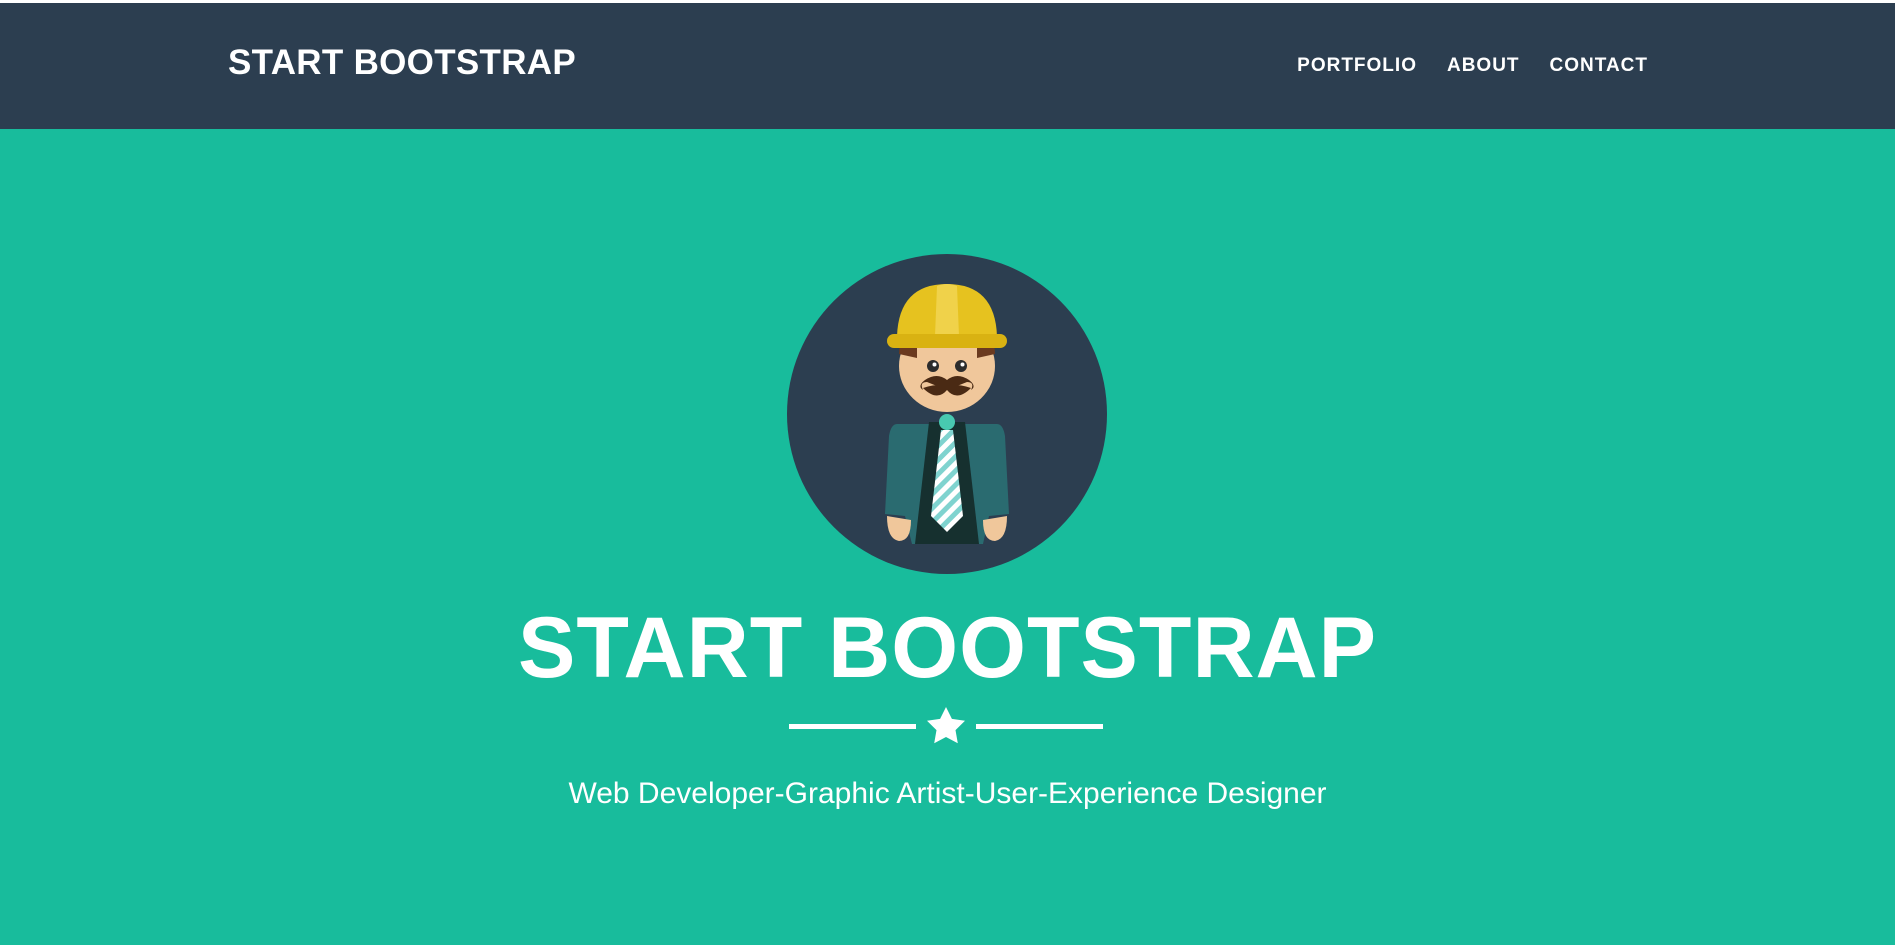  What do you see at coordinates (1599, 66) in the screenshot?
I see `nav-link-contact: CONTACT` at bounding box center [1599, 66].